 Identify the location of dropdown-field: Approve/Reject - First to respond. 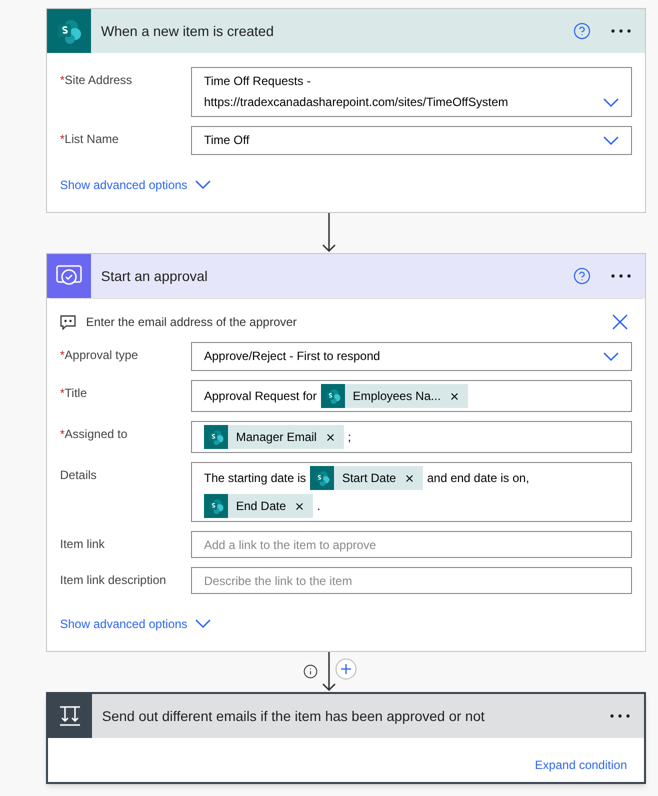
(411, 356).